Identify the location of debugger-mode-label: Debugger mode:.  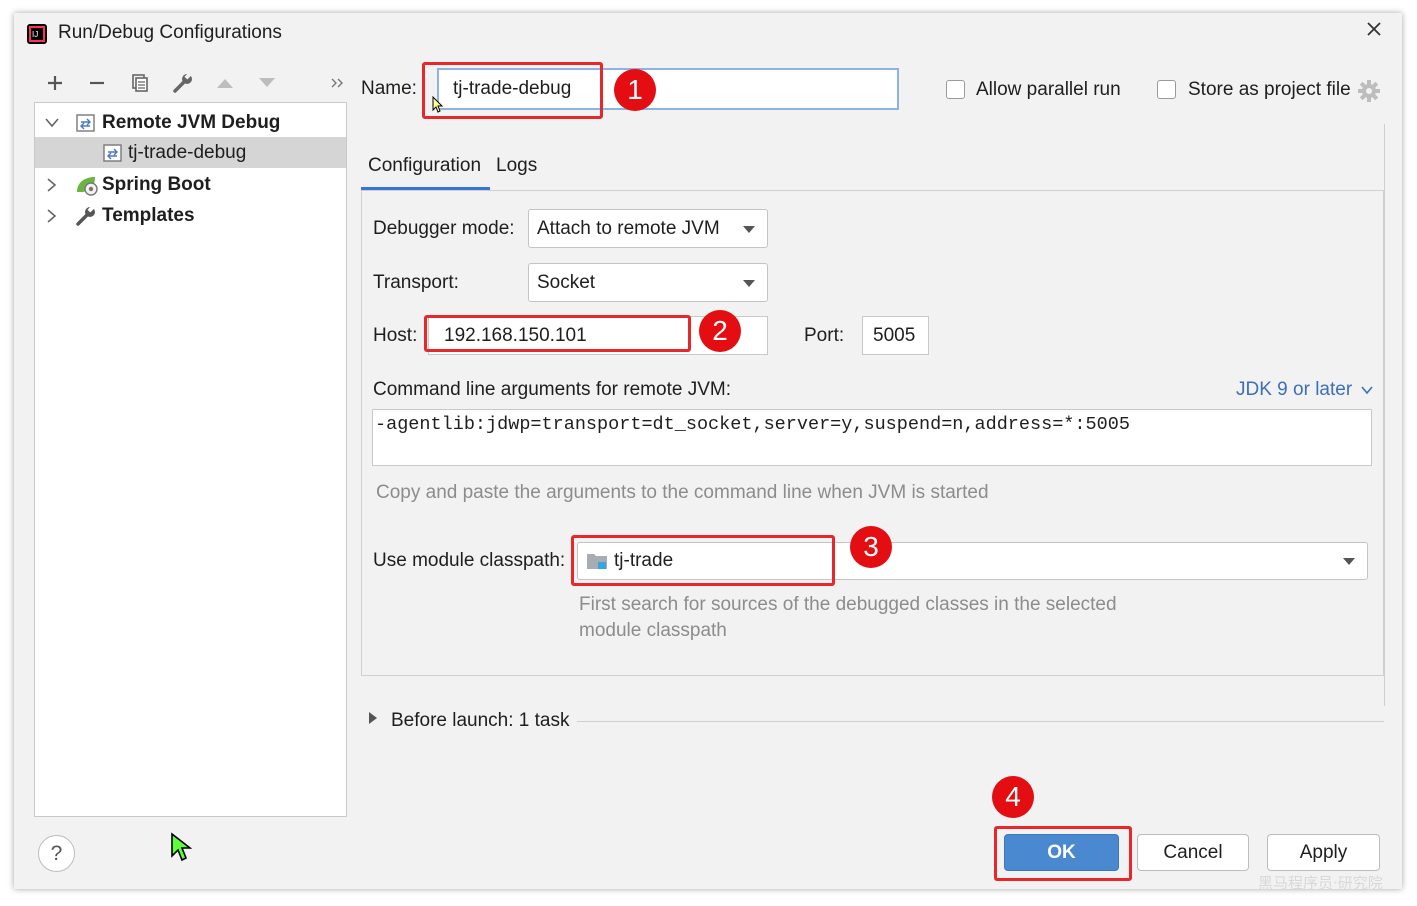
(444, 228).